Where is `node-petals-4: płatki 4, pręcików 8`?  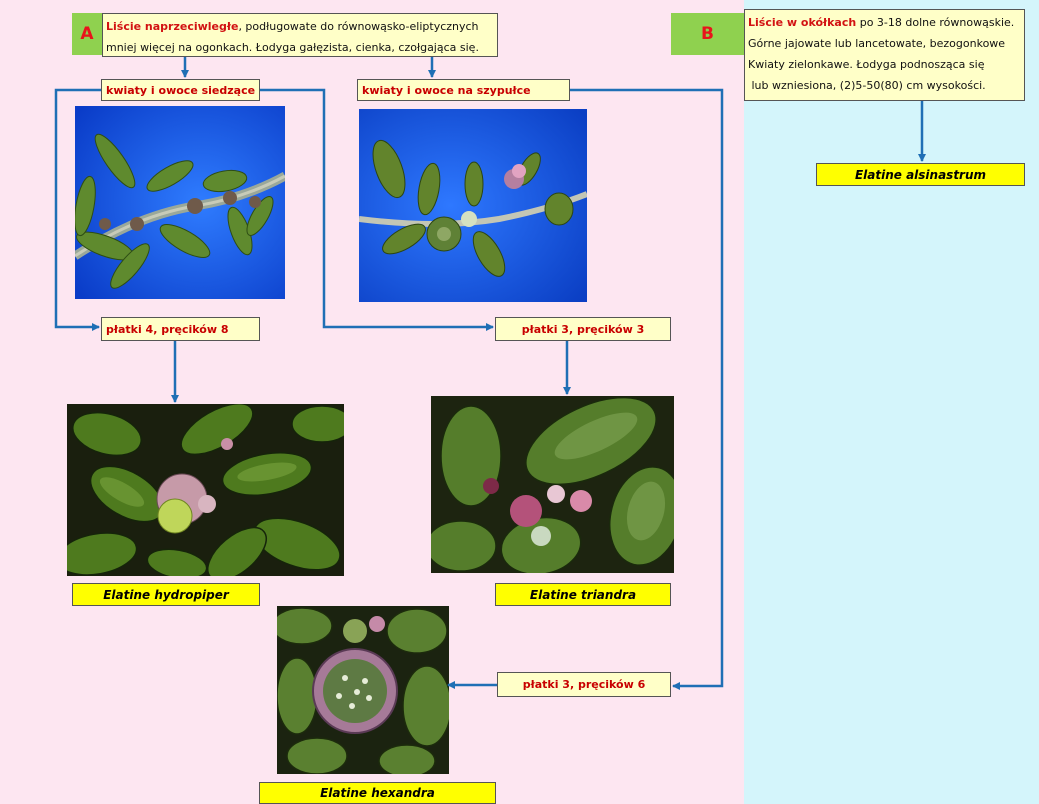 node-petals-4: płatki 4, pręcików 8 is located at coordinates (180, 329).